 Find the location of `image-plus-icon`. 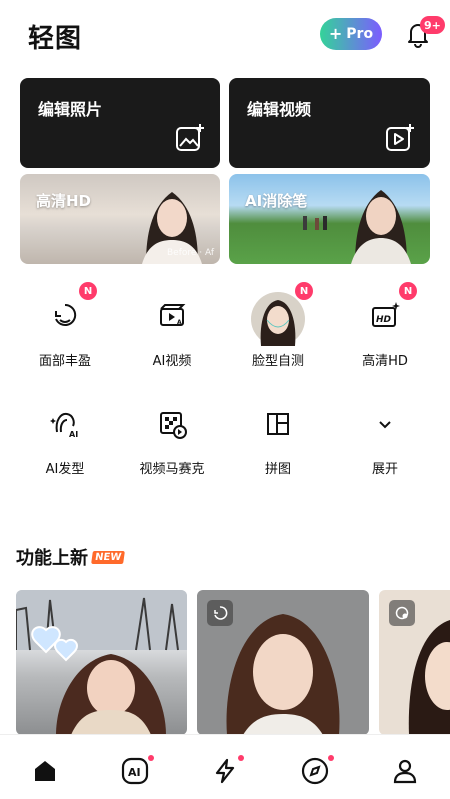

image-plus-icon is located at coordinates (190, 138).